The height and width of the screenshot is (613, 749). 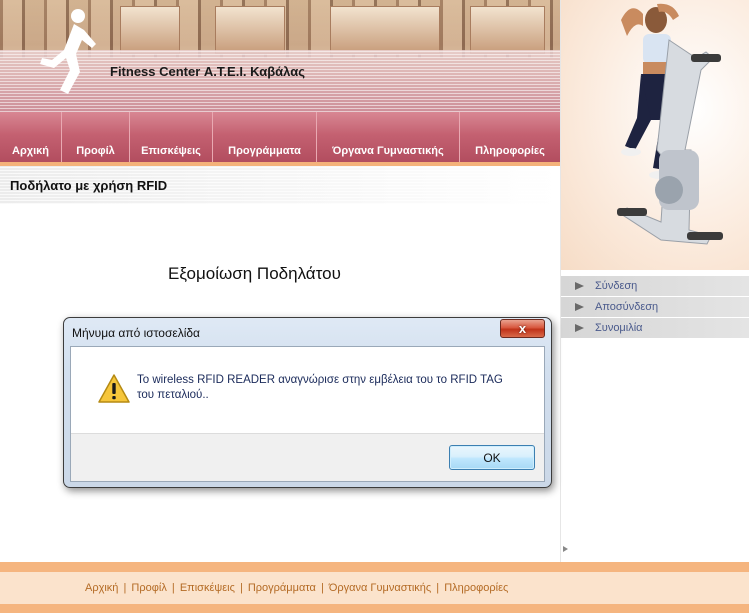 I want to click on side-item-login: Σύνδεση, so click(x=655, y=286).